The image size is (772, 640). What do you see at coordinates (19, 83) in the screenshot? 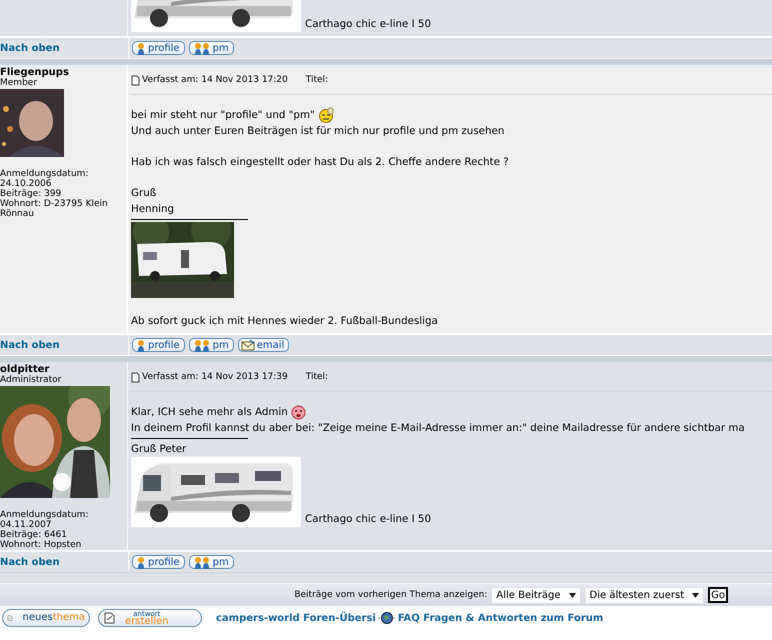
I see `author-rank: Member` at bounding box center [19, 83].